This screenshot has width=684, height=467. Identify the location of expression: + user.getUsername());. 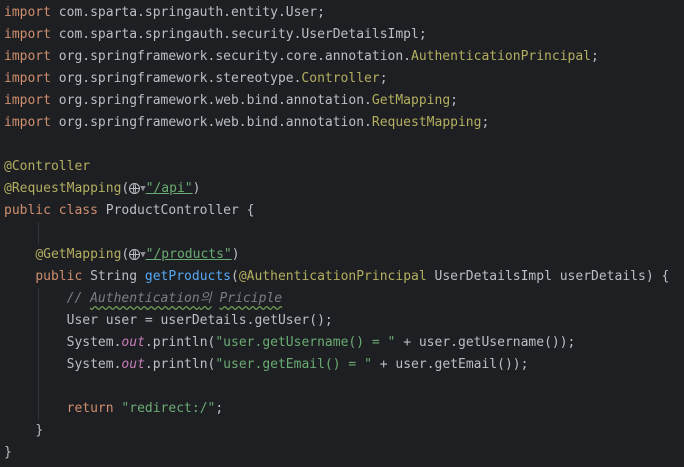
(485, 342).